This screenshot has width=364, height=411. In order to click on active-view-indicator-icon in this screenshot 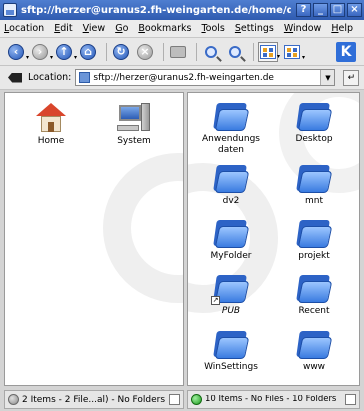, I will do `click(196, 399)`.